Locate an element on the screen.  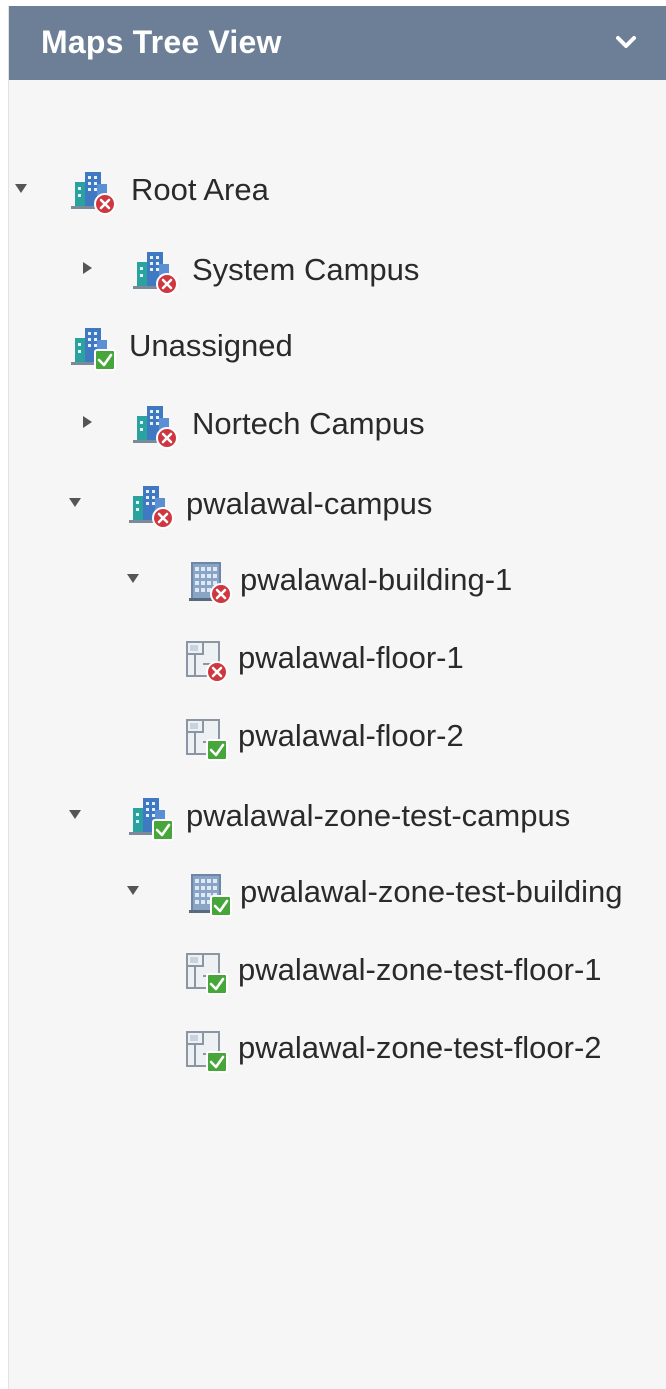
tree-node-pwalawal-floor-2: pwalawal-floor-2 is located at coordinates (337, 736).